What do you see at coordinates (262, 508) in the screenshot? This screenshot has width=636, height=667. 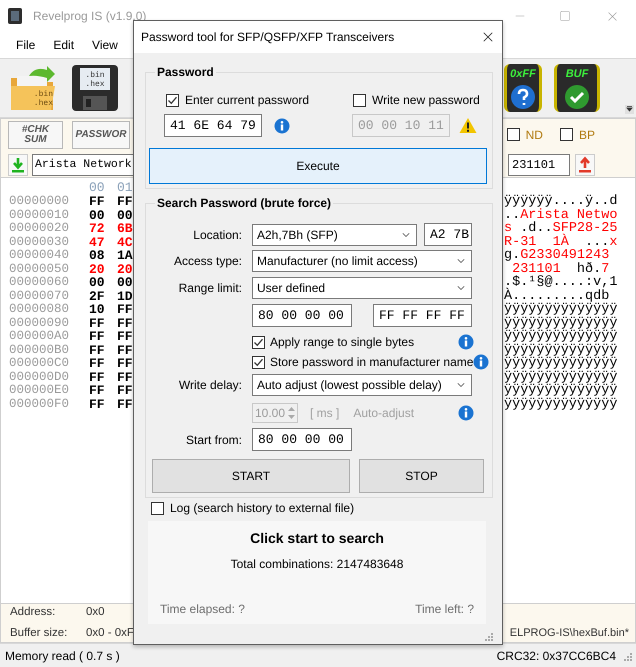 I see `checkbox-label: Log (search history to external file)` at bounding box center [262, 508].